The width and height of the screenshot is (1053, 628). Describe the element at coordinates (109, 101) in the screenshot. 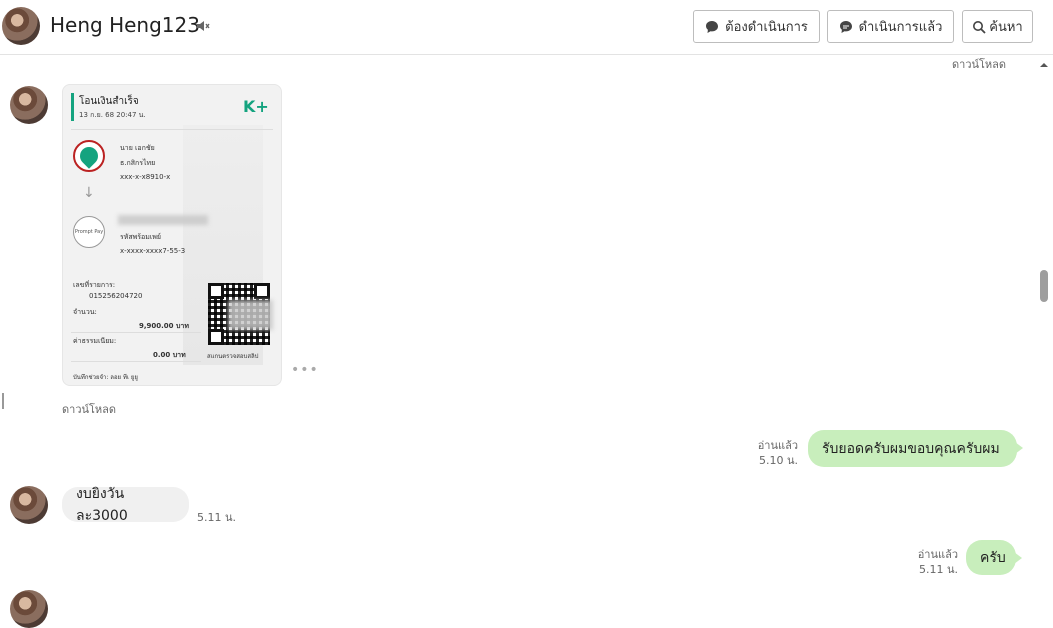

I see `receipt-title: โอนเงินสำเร็จ` at that location.